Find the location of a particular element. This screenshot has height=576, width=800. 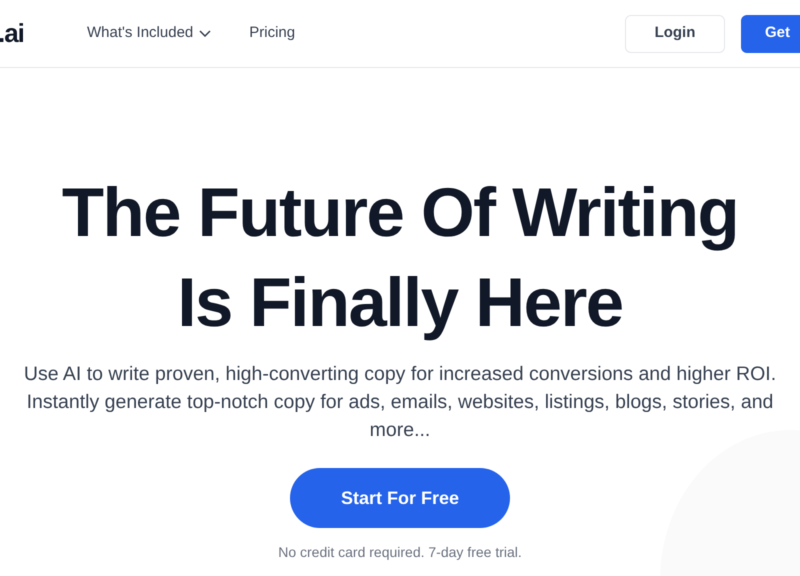

chevron-down-icon is located at coordinates (205, 33).